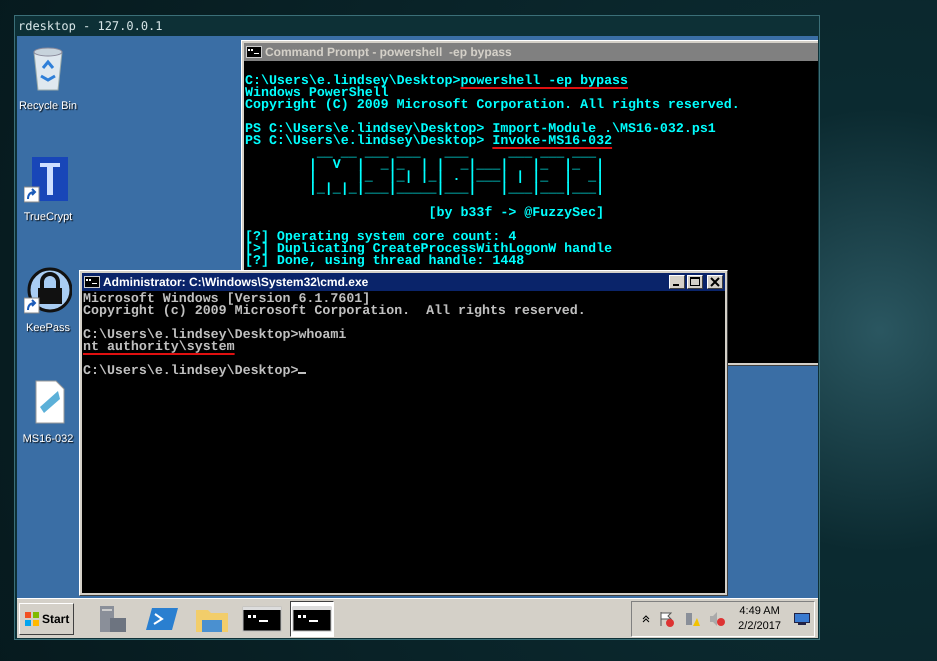 The height and width of the screenshot is (661, 937). Describe the element at coordinates (388, 52) in the screenshot. I see `window-title: Command Prompt - powershell -ep bypass` at that location.